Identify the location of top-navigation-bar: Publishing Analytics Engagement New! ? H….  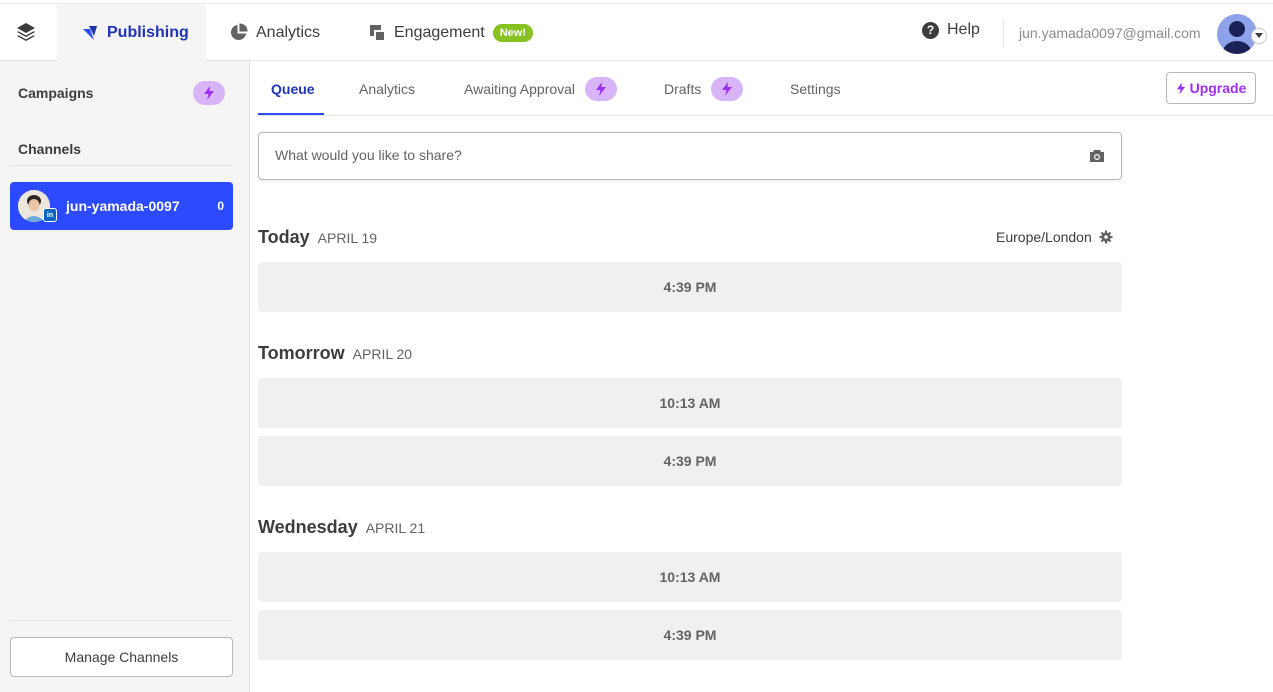
(636, 32).